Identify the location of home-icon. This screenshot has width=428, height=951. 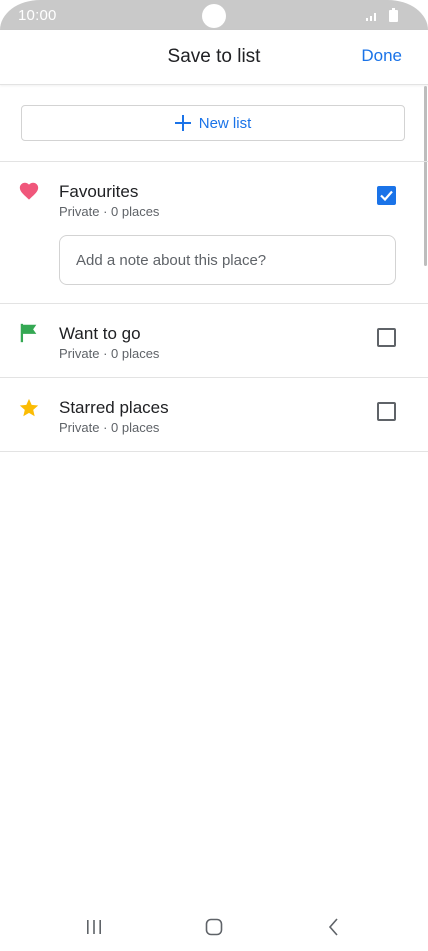
(214, 927).